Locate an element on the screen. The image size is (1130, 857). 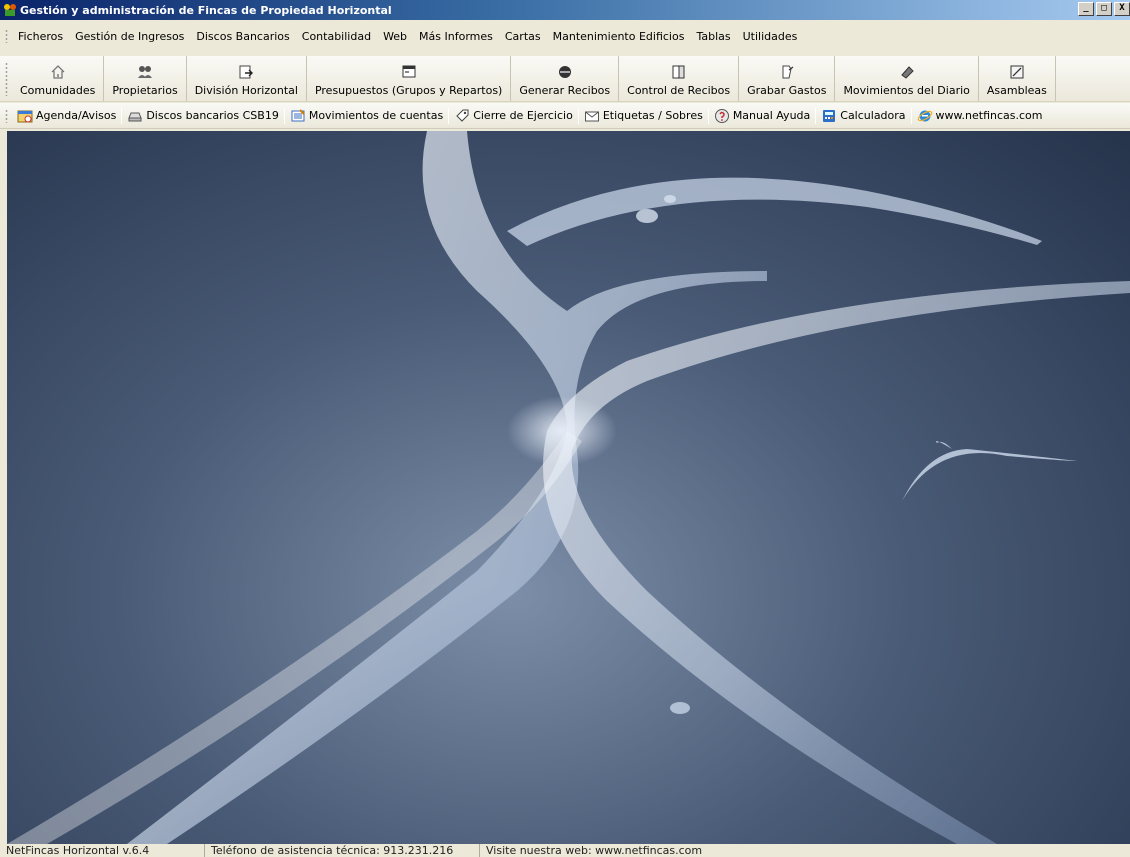
door-icon is located at coordinates (679, 72).